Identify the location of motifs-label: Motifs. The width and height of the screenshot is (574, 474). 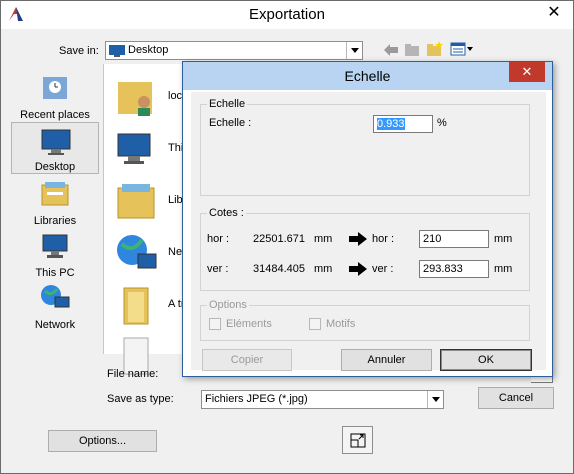
(341, 324).